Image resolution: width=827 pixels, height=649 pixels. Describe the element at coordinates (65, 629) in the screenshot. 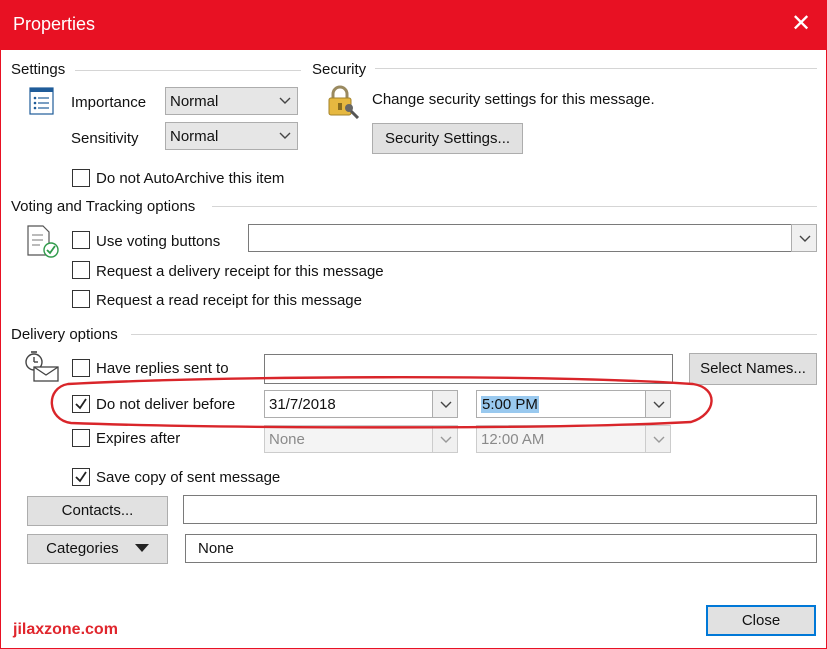

I see `watermark: jilaxzone.com` at that location.